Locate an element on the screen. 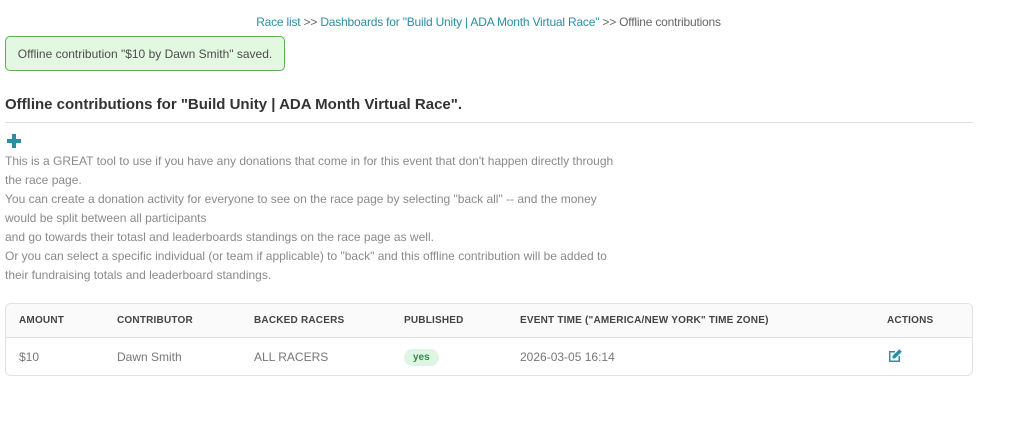  cell-published: yes is located at coordinates (462, 357).